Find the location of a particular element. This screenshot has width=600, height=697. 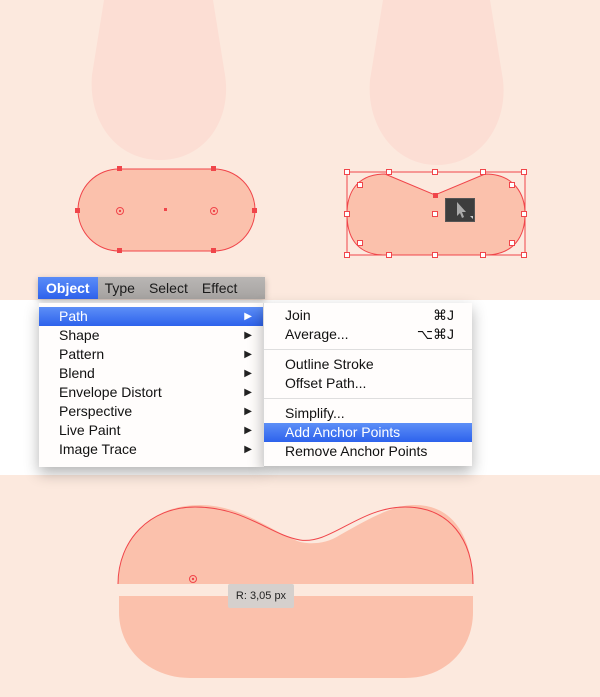

menu-item-path: Path ▶ is located at coordinates (151, 316).